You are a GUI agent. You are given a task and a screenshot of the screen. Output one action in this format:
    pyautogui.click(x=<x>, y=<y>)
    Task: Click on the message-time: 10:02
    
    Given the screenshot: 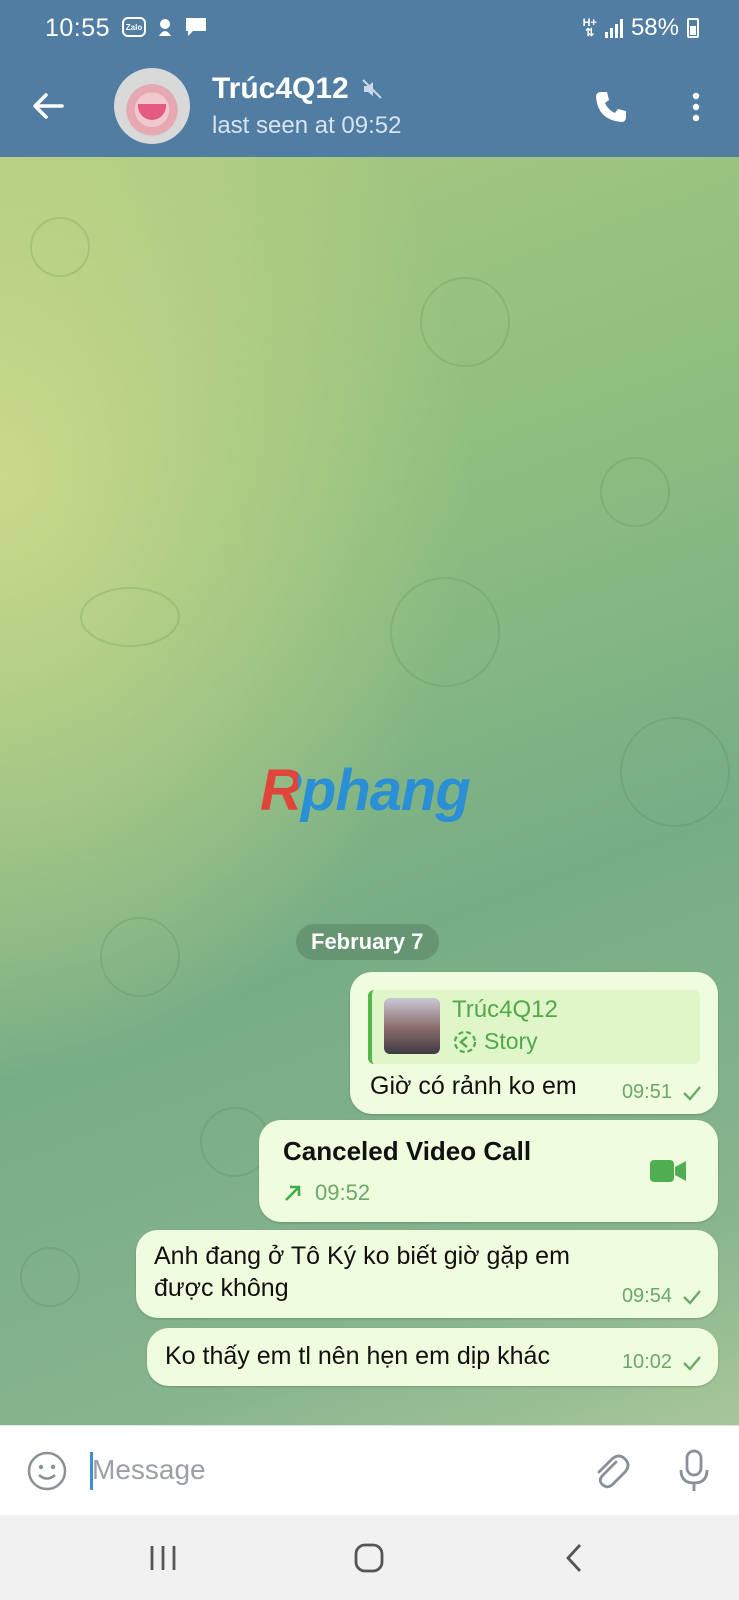 What is the action you would take?
    pyautogui.click(x=646, y=1362)
    